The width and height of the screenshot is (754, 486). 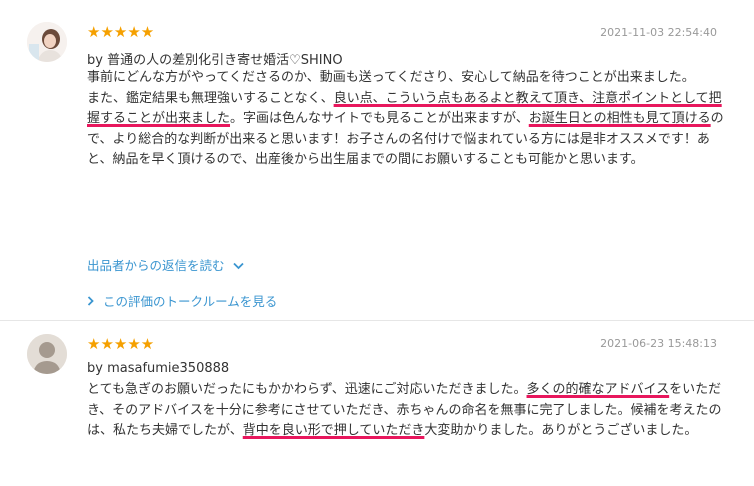 I want to click on text-segment: とても急ぎのお願いだったにもかかわらず、迅速にご対応いただきました。, so click(x=307, y=389).